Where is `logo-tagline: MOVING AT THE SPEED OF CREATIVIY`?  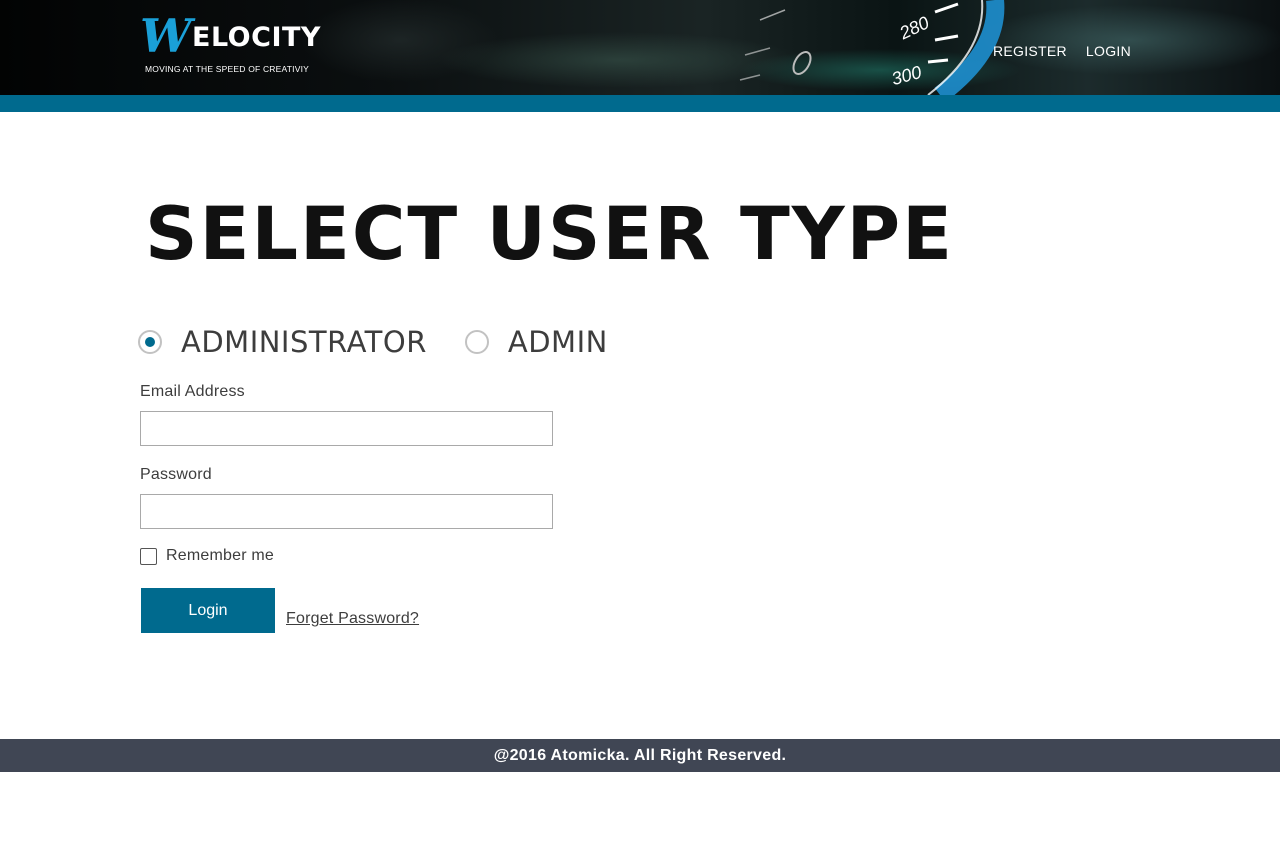
logo-tagline: MOVING AT THE SPEED OF CREATIVIY is located at coordinates (227, 69).